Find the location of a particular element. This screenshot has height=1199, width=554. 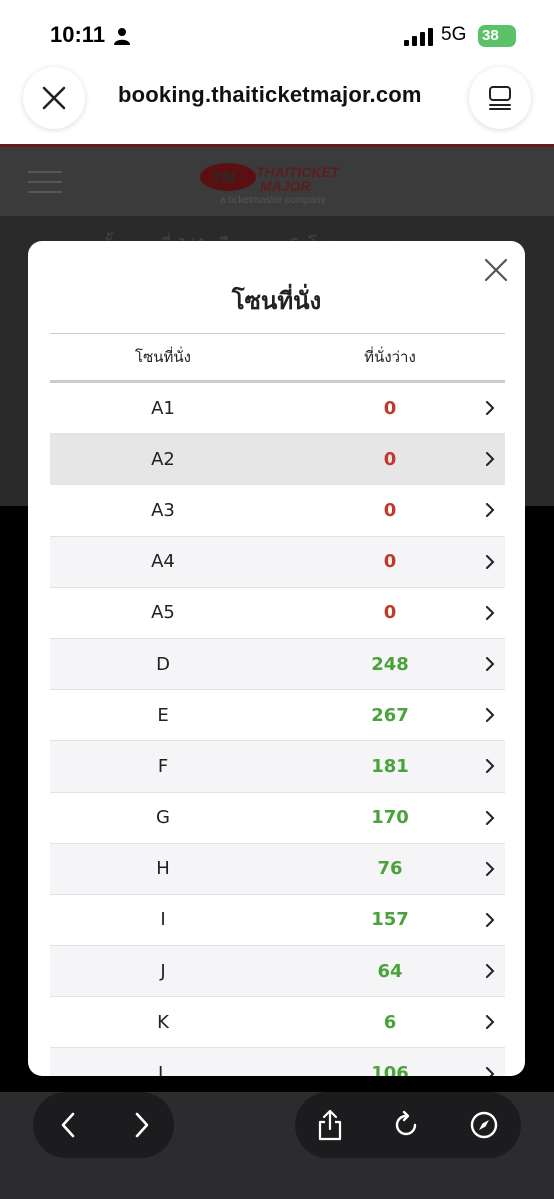

reader-icon is located at coordinates (500, 98).